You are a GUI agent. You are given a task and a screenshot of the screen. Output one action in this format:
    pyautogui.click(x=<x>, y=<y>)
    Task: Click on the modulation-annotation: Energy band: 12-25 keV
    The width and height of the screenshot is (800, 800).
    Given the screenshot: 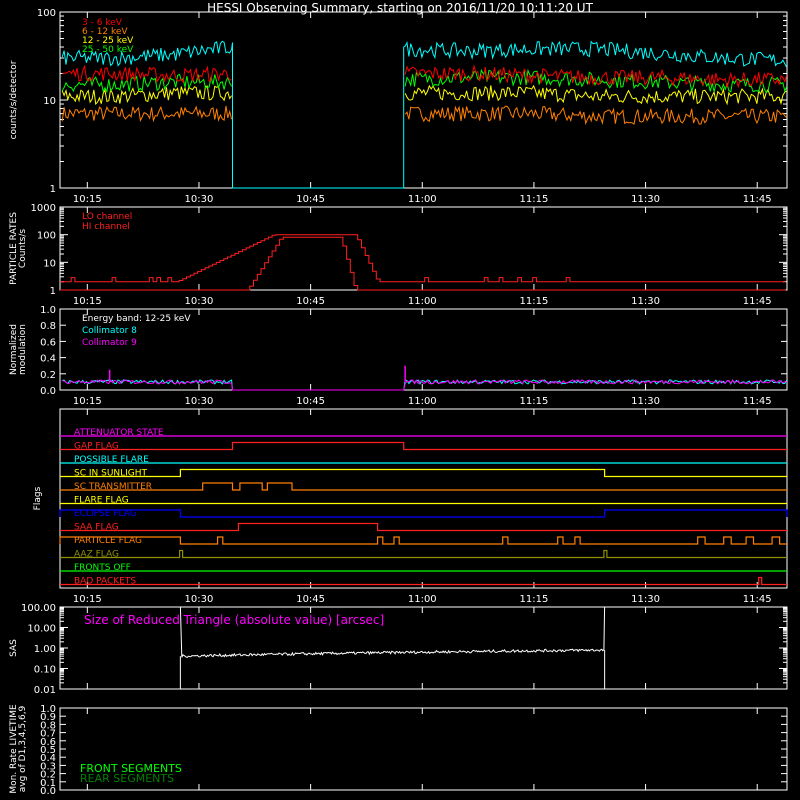 What is the action you would take?
    pyautogui.click(x=136, y=319)
    